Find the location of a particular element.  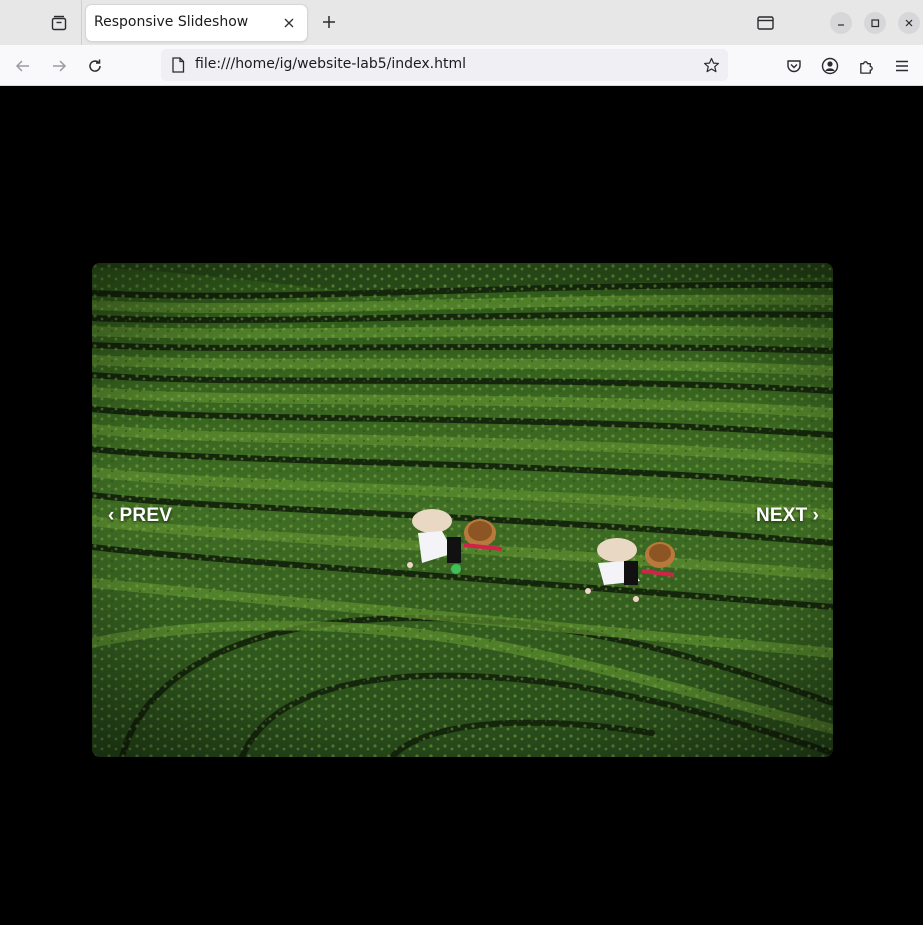

new-tab-button is located at coordinates (329, 22).